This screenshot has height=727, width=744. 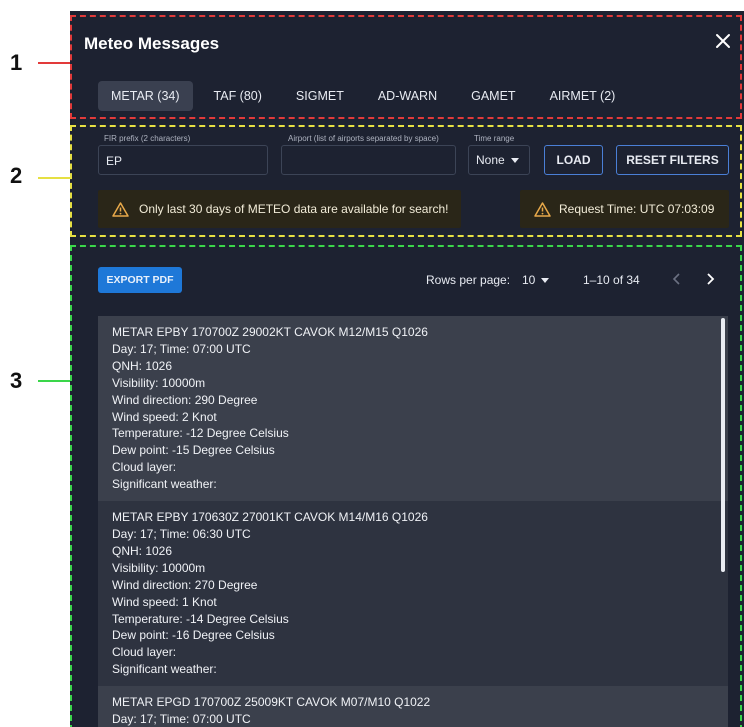 I want to click on callout-3-leader, so click(x=54, y=381).